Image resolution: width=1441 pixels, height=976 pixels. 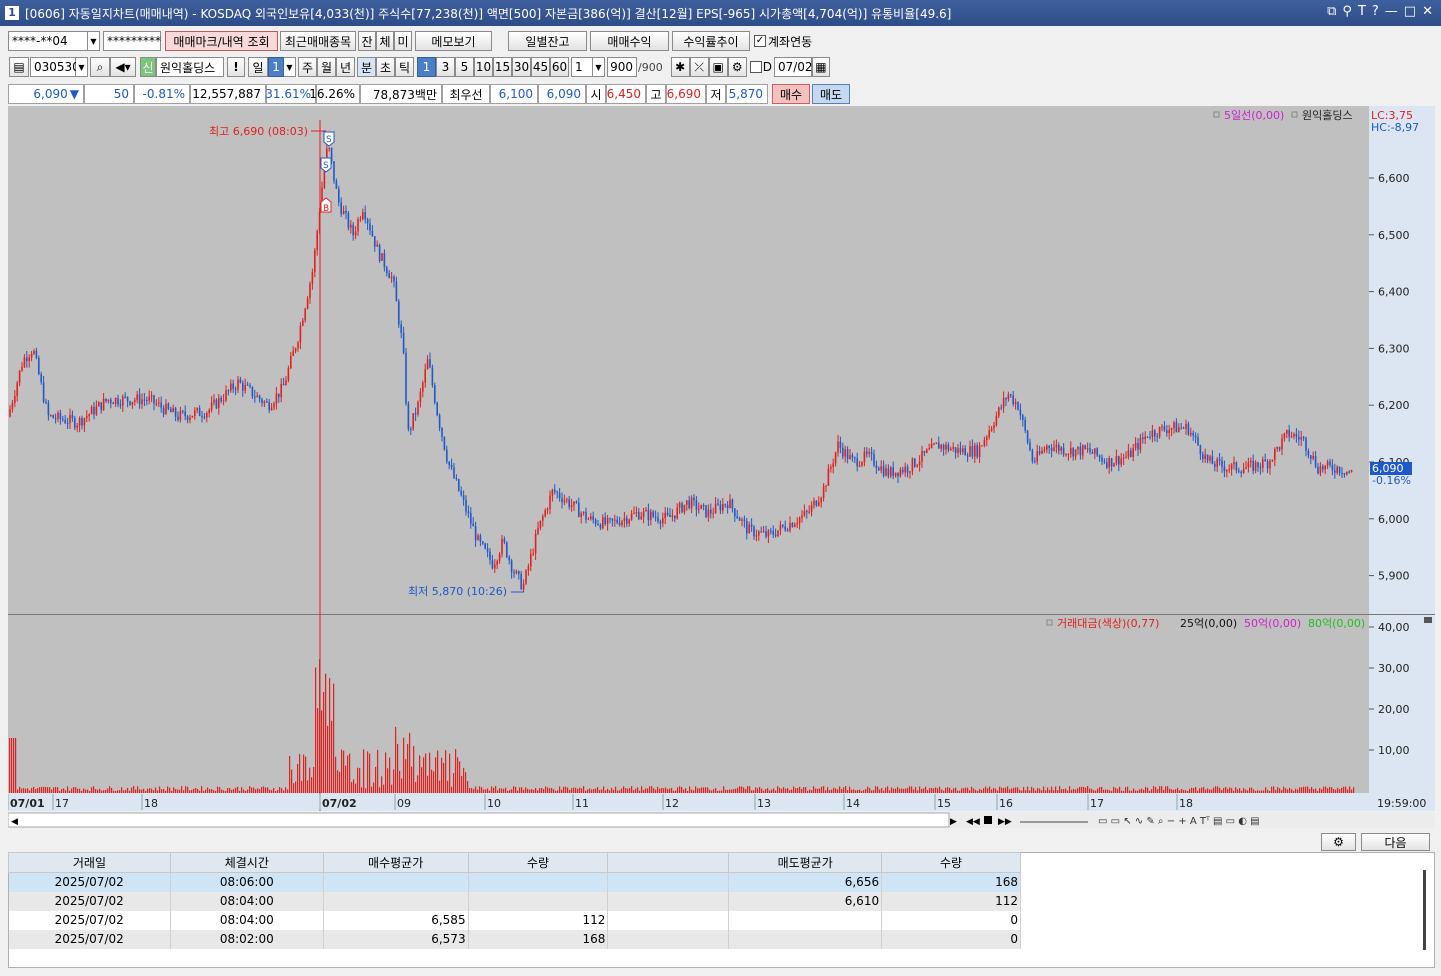 What do you see at coordinates (793, 67) in the screenshot?
I see `date-input: 07/02` at bounding box center [793, 67].